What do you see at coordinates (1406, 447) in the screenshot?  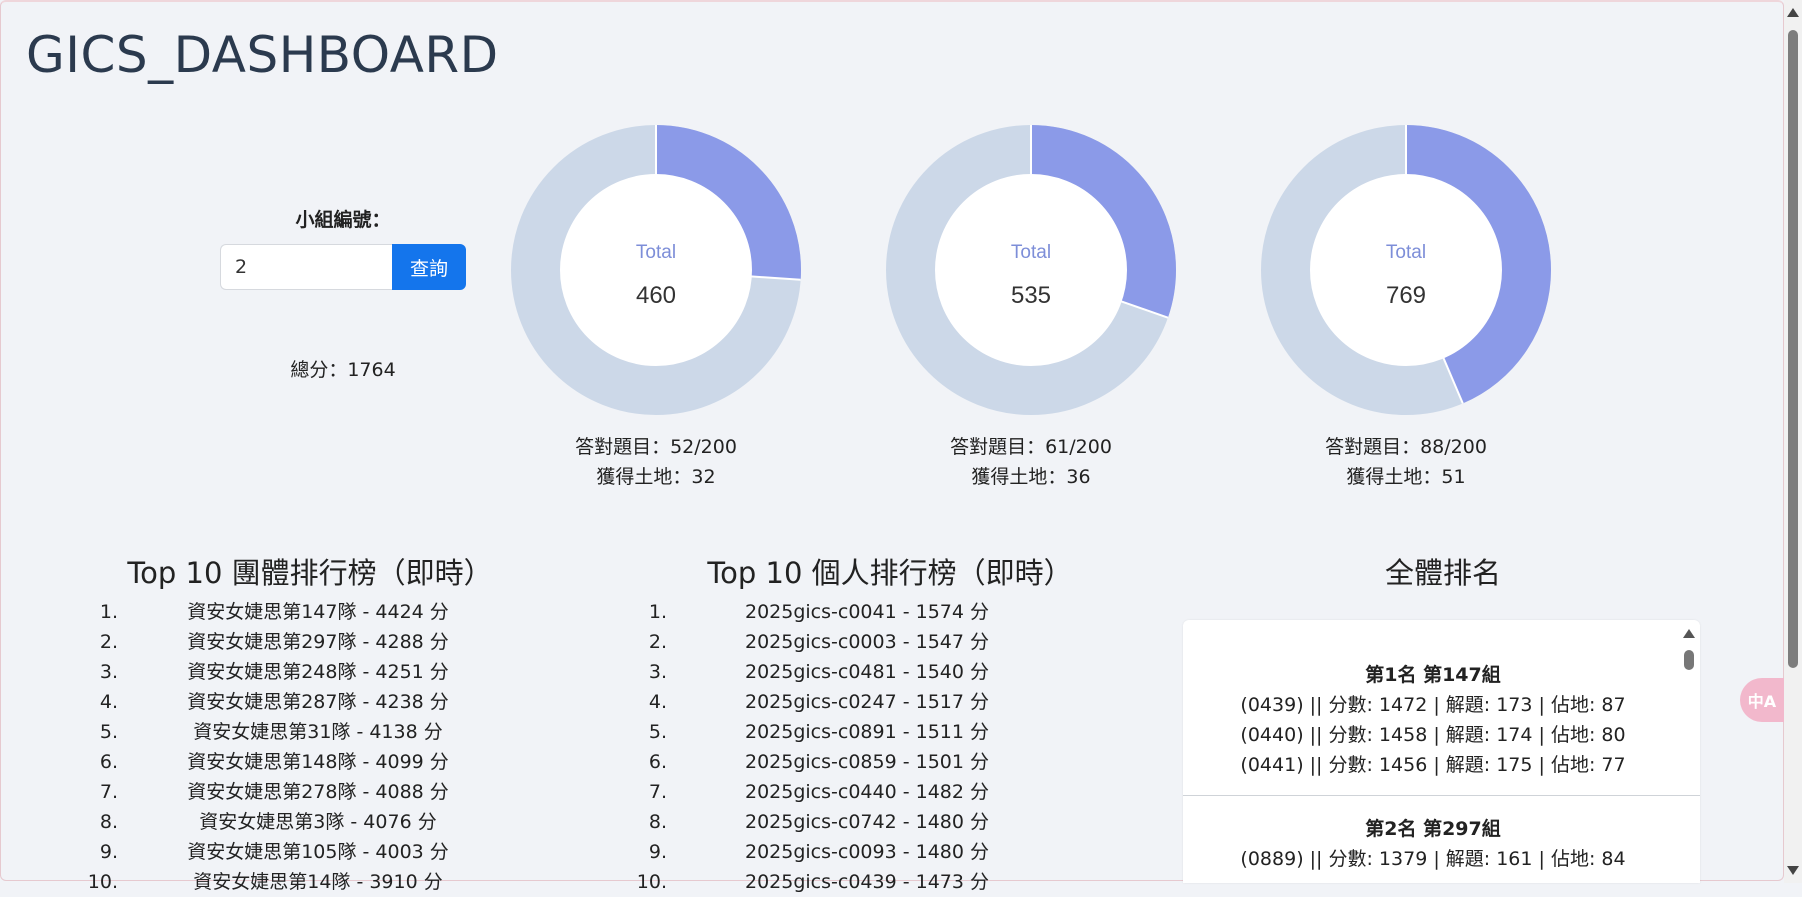 I see `correct-count: 答對題目：88/200` at bounding box center [1406, 447].